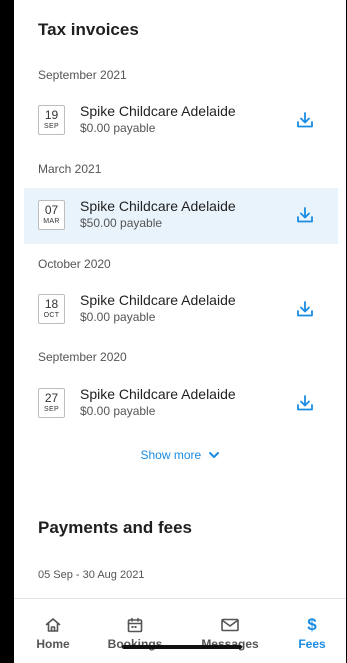  I want to click on tab-home: Home, so click(53, 625).